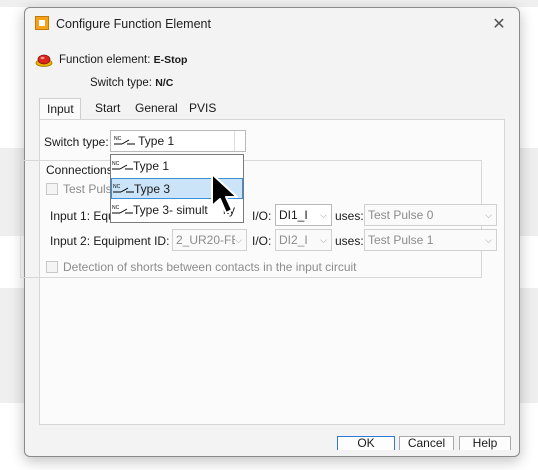 This screenshot has height=470, width=538. Describe the element at coordinates (121, 83) in the screenshot. I see `switch-type-header-label: Switch type:` at that location.